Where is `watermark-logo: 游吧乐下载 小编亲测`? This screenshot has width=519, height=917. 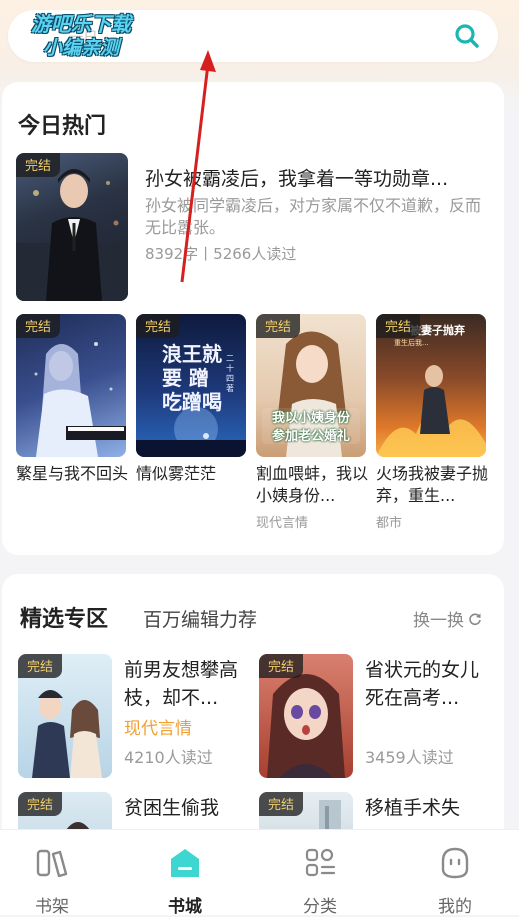 watermark-logo: 游吧乐下载 小编亲测 is located at coordinates (81, 38).